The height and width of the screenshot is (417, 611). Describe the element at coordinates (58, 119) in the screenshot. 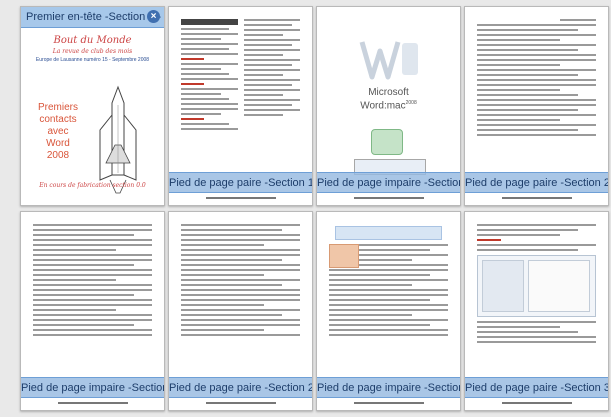

I see `cover-headline-line: contacts` at that location.